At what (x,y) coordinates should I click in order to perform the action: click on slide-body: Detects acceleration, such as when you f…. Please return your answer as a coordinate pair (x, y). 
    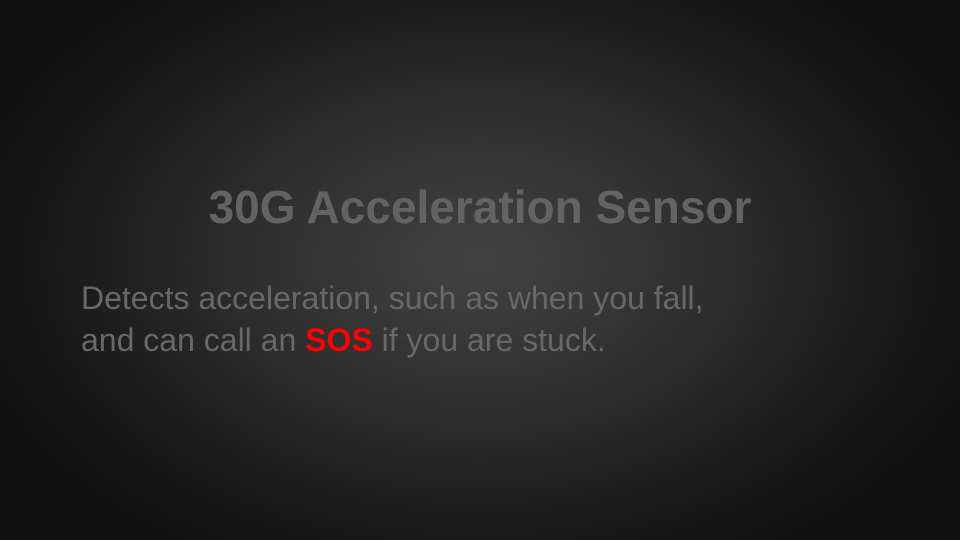
    Looking at the image, I should click on (481, 319).